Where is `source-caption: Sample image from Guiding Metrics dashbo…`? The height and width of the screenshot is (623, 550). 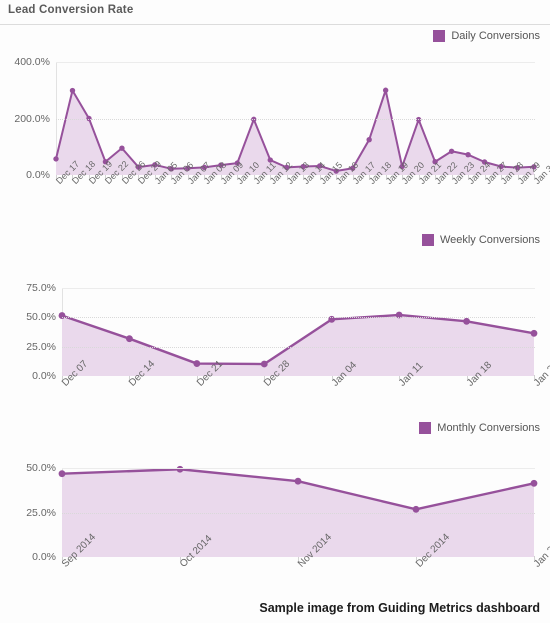 source-caption: Sample image from Guiding Metrics dashbo… is located at coordinates (399, 608).